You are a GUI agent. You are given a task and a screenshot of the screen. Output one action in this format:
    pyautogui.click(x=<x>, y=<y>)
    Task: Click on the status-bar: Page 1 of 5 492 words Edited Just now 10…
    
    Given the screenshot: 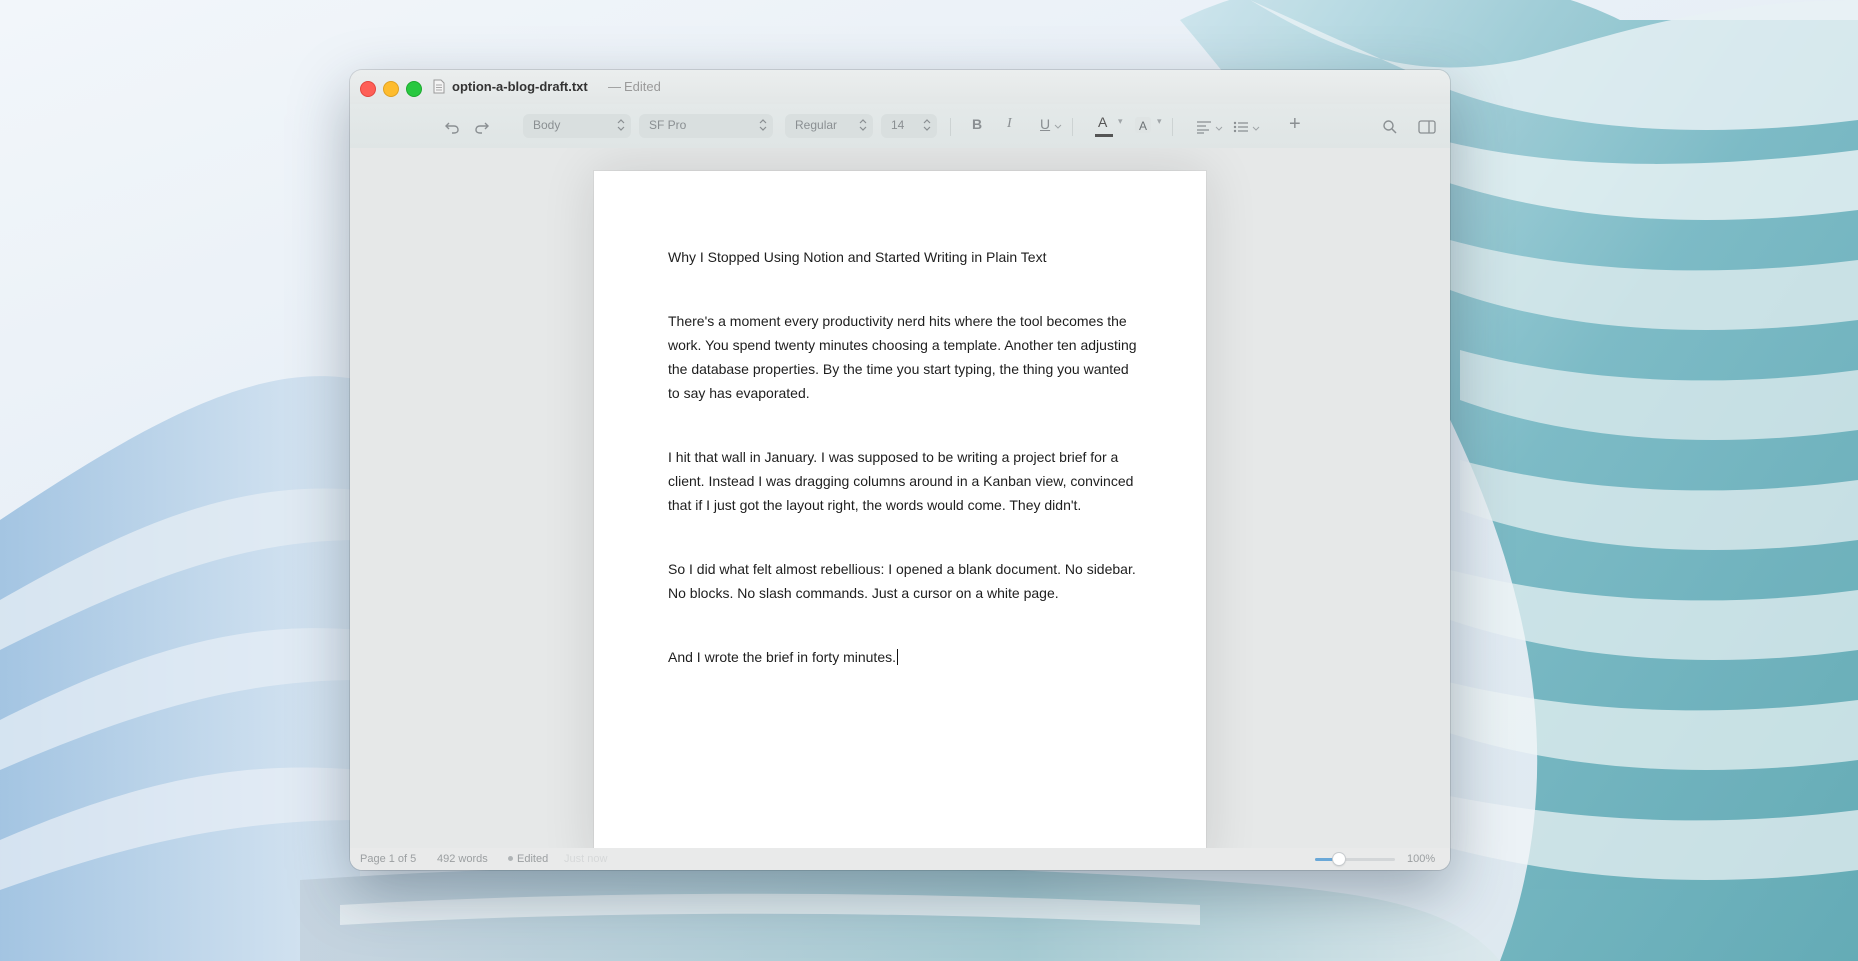 What is the action you would take?
    pyautogui.click(x=900, y=859)
    